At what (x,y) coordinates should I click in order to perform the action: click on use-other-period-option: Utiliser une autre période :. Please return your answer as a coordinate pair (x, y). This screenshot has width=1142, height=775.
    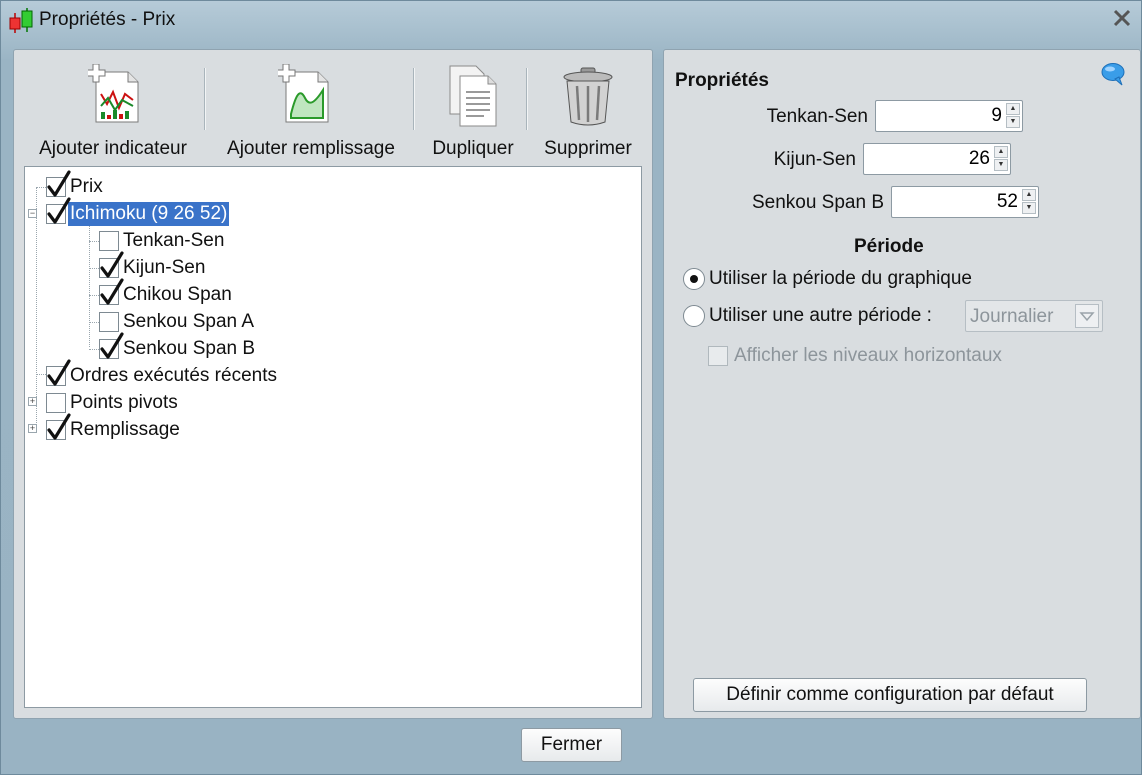
    Looking at the image, I should click on (807, 316).